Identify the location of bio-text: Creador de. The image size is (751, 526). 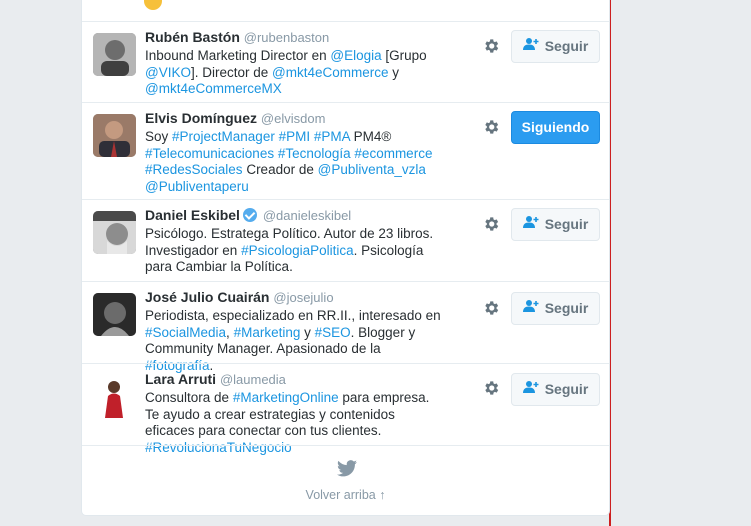
(280, 169).